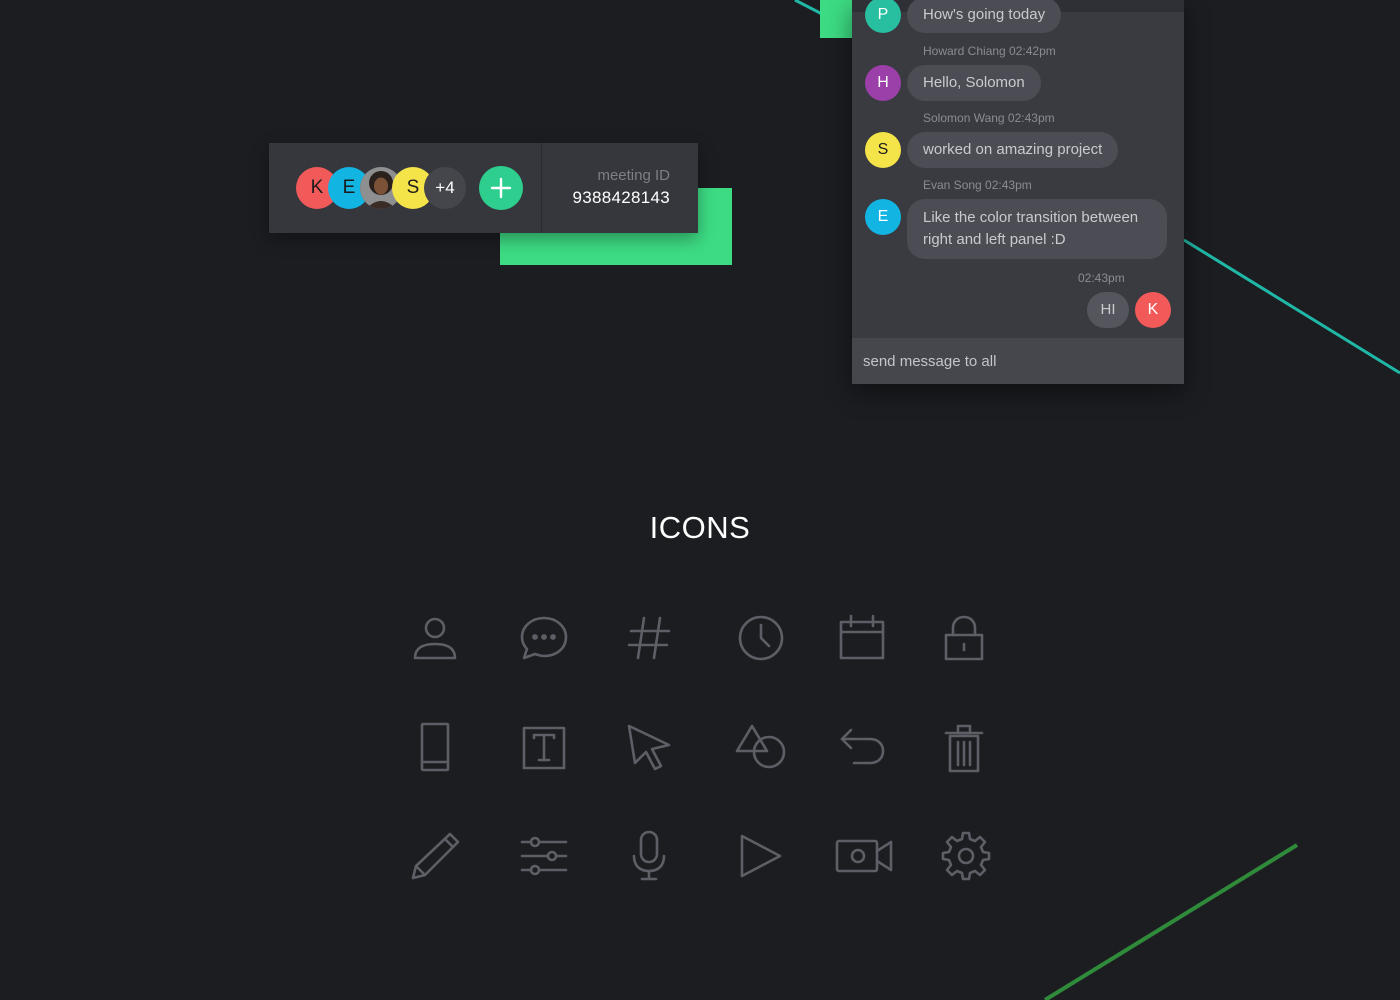 The image size is (1400, 1000). What do you see at coordinates (435, 856) in the screenshot?
I see `pencil-icon` at bounding box center [435, 856].